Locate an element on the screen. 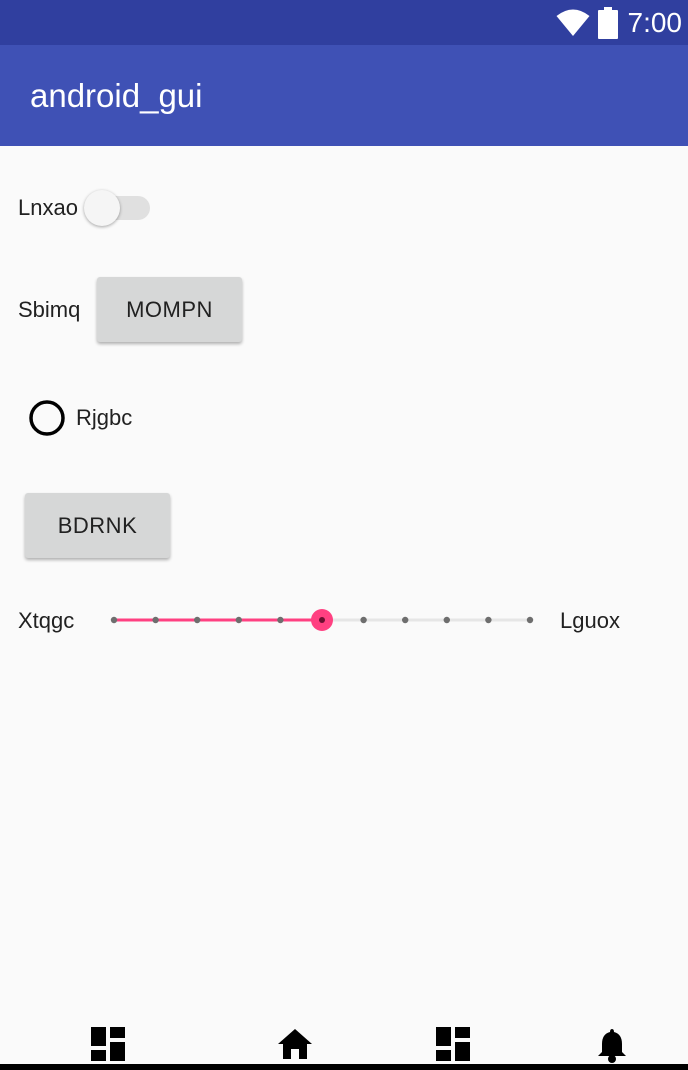 The width and height of the screenshot is (688, 1070). status-time: 7:00 is located at coordinates (655, 22).